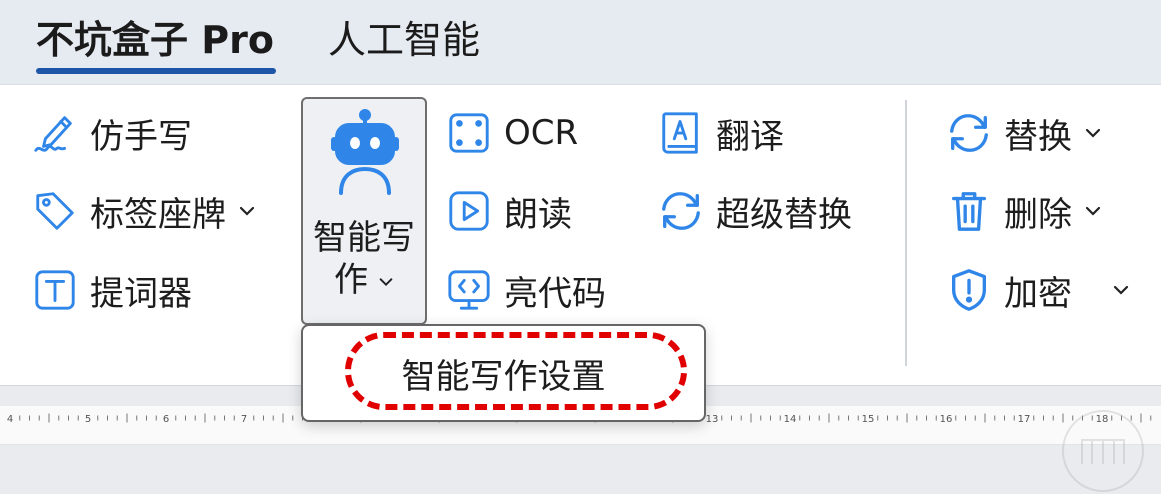  Describe the element at coordinates (364, 280) in the screenshot. I see `smart-writing-label-line2: 作` at that location.